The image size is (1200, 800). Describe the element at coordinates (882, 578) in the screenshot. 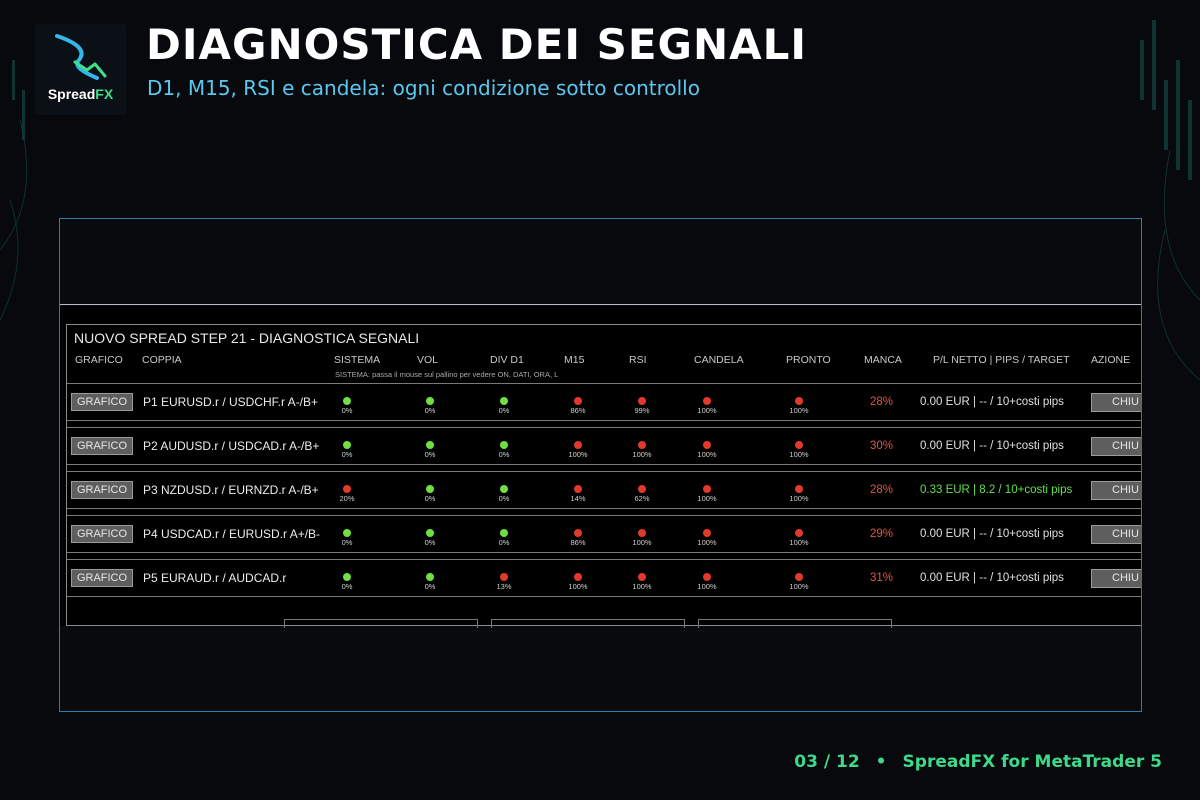

I see `manca-value: 31%` at that location.